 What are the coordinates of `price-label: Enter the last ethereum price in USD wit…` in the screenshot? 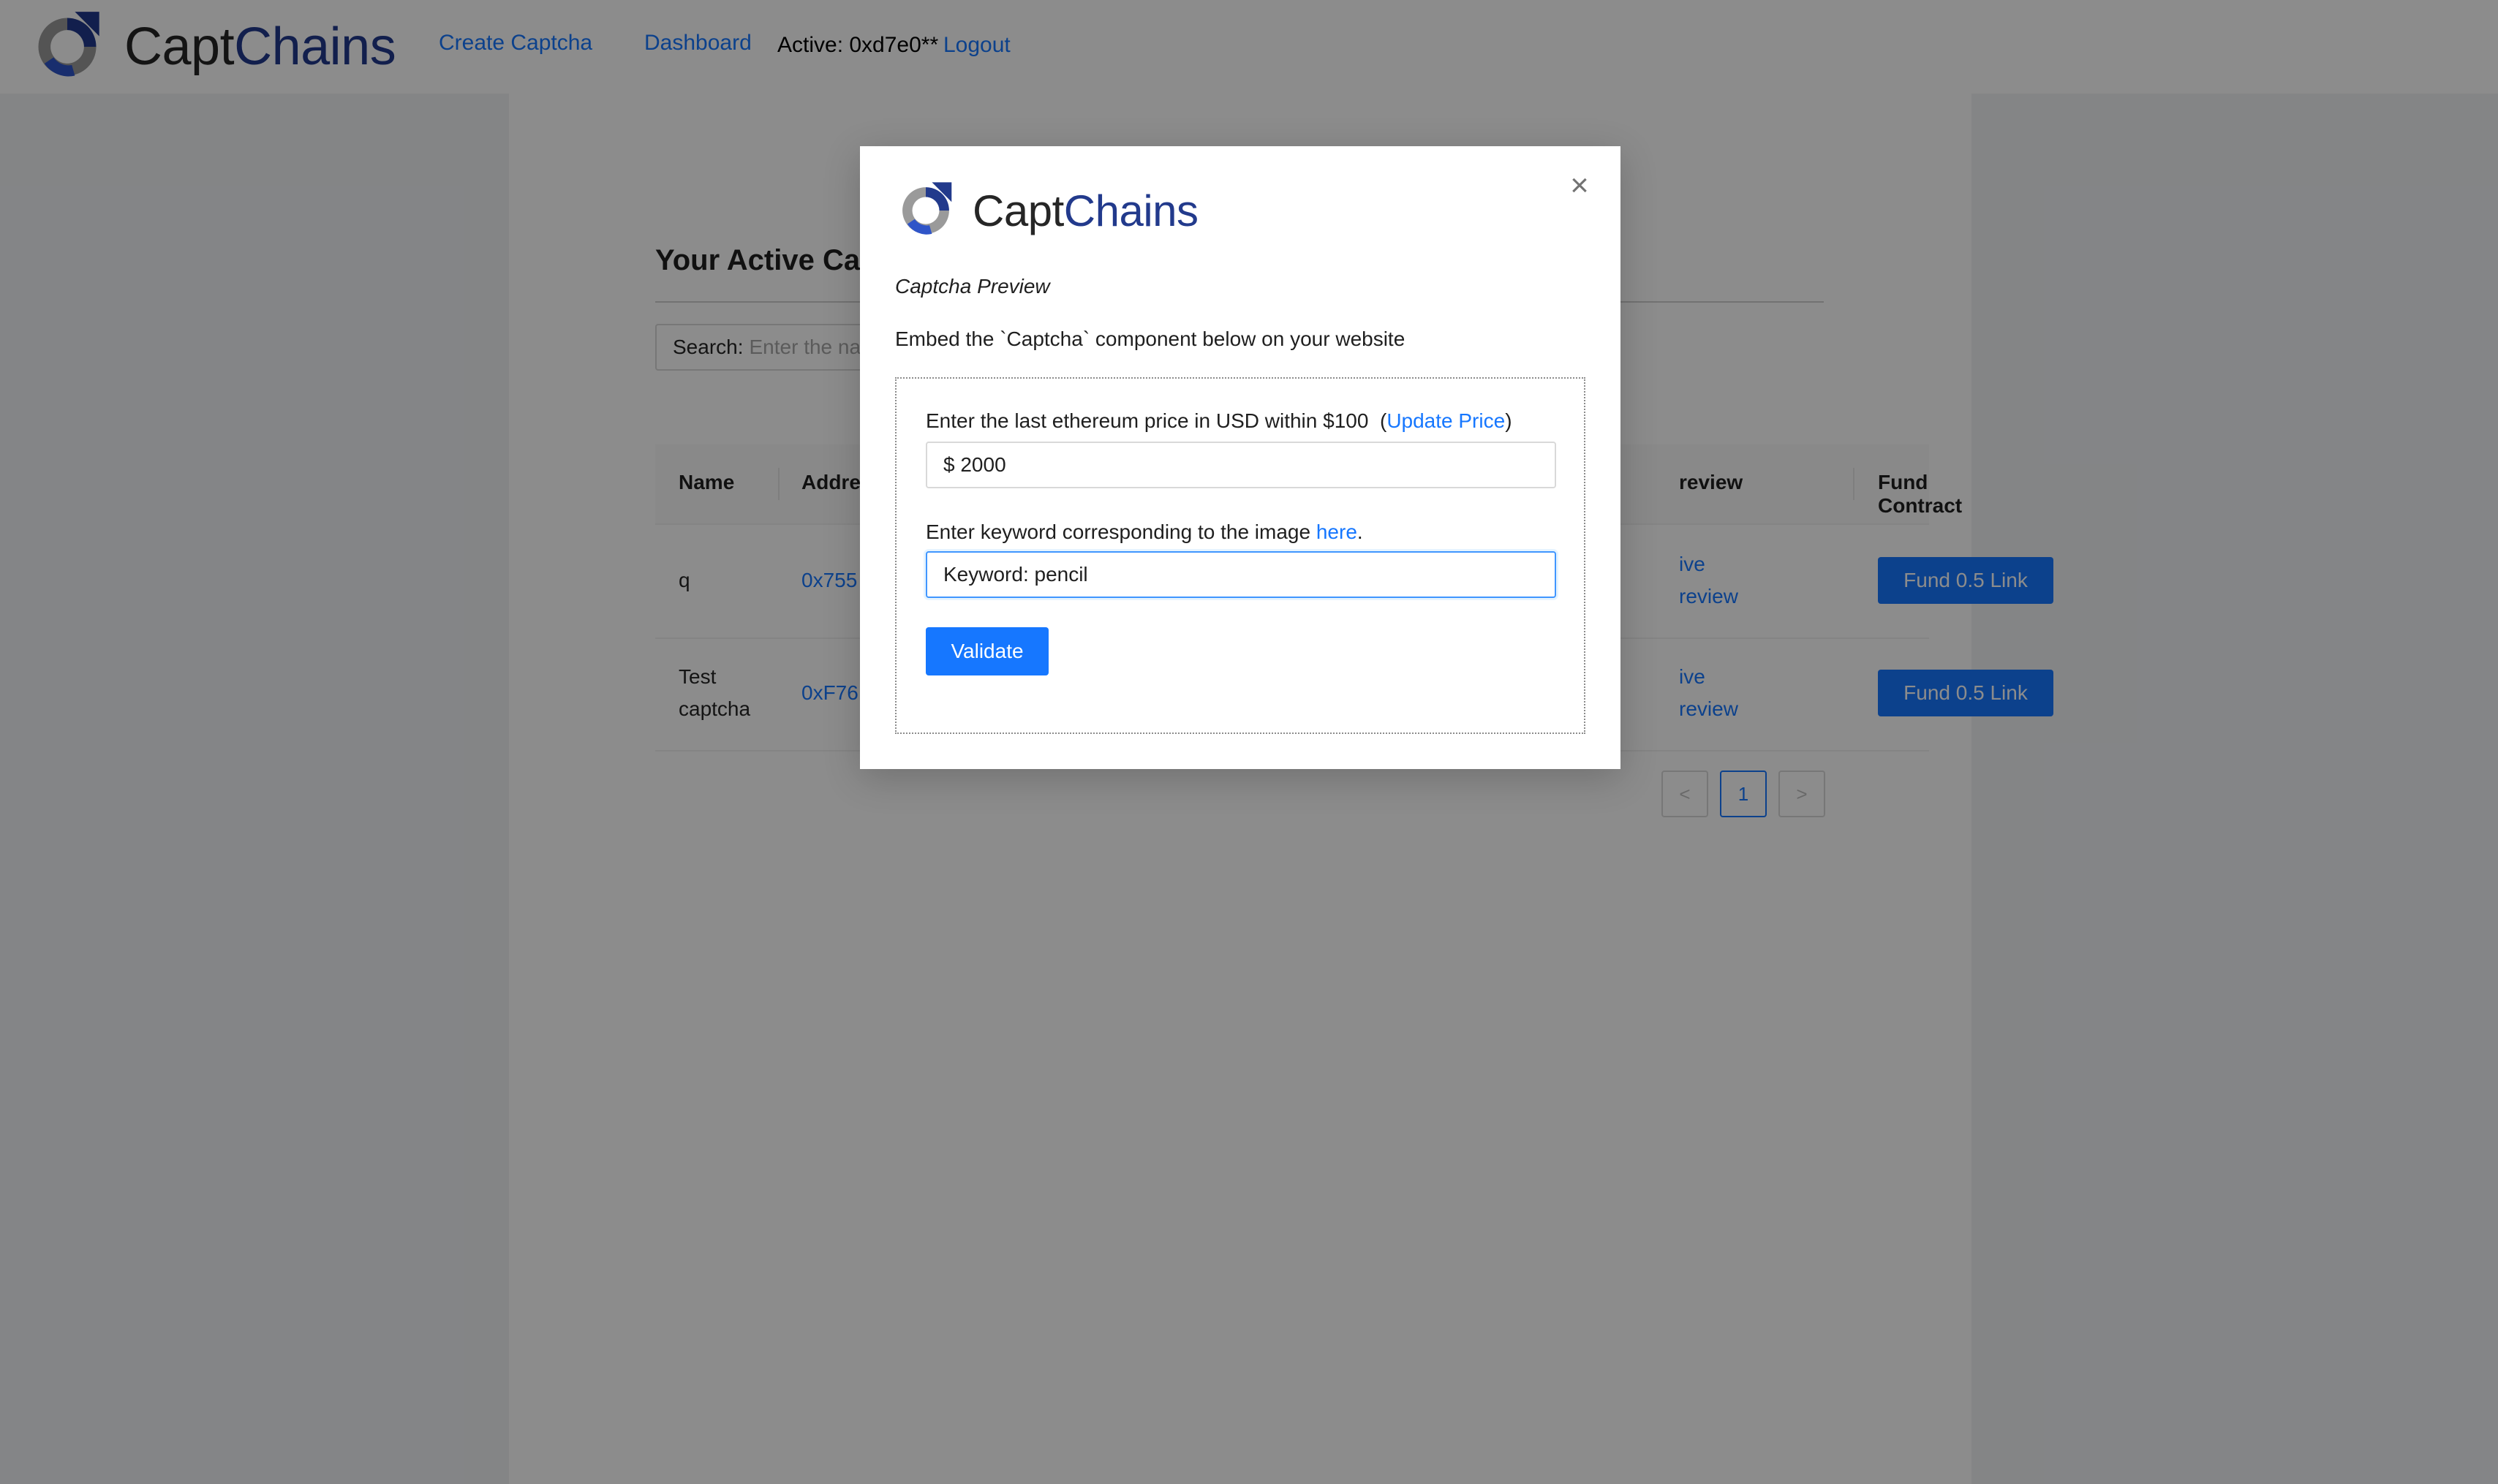 It's located at (1147, 420).